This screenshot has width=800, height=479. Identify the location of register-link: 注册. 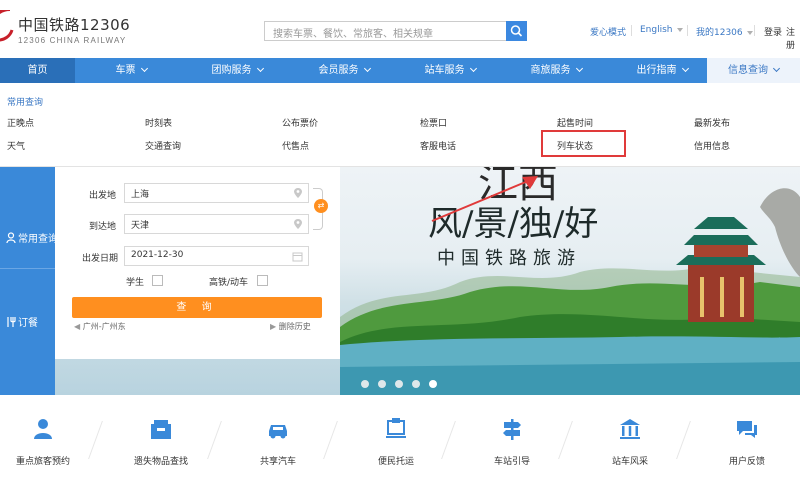
(793, 38).